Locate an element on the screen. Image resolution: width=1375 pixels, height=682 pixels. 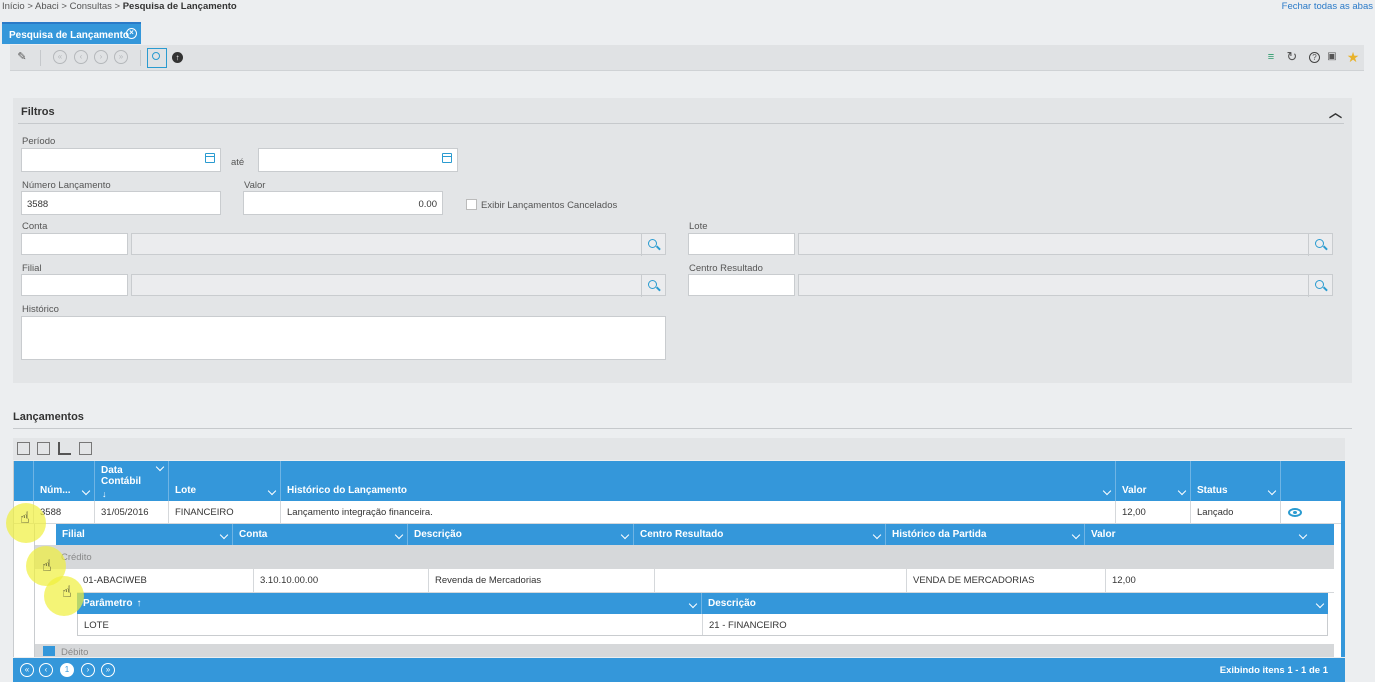
tab-pesquisa-lancamento: Pesquisa de Lançamento × is located at coordinates (71, 33).